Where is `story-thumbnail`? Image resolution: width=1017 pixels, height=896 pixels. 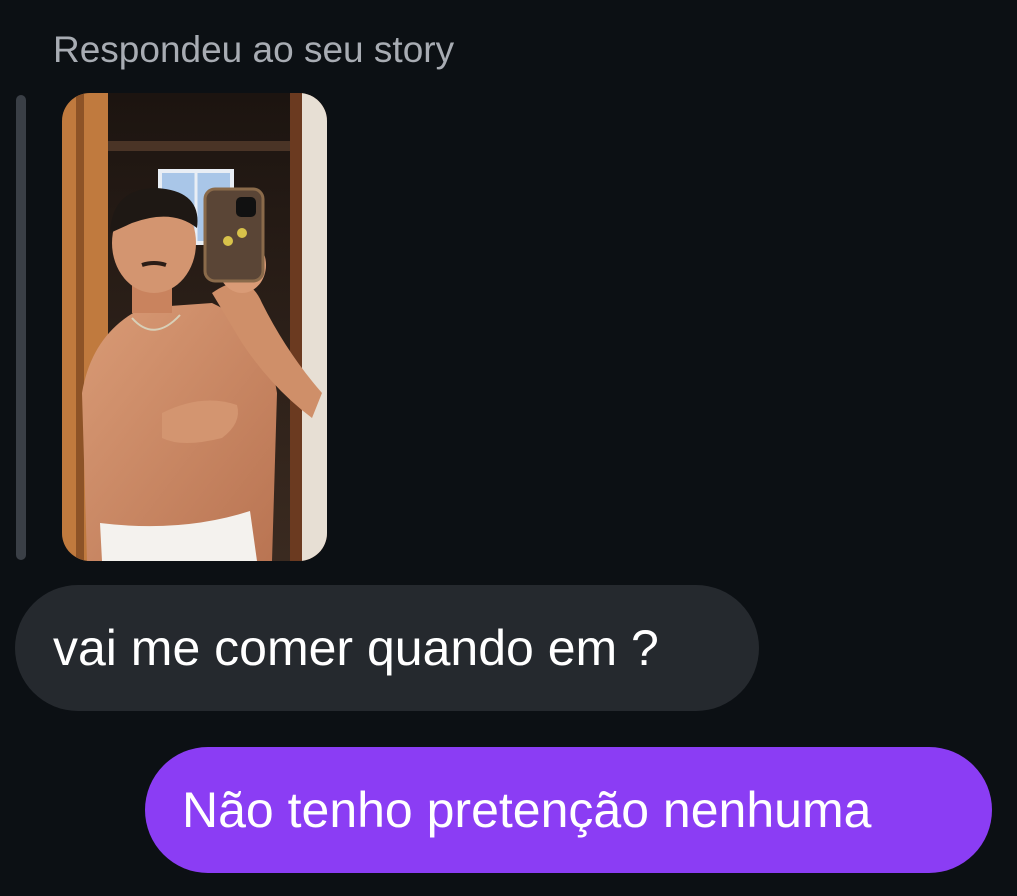
story-thumbnail is located at coordinates (194, 327).